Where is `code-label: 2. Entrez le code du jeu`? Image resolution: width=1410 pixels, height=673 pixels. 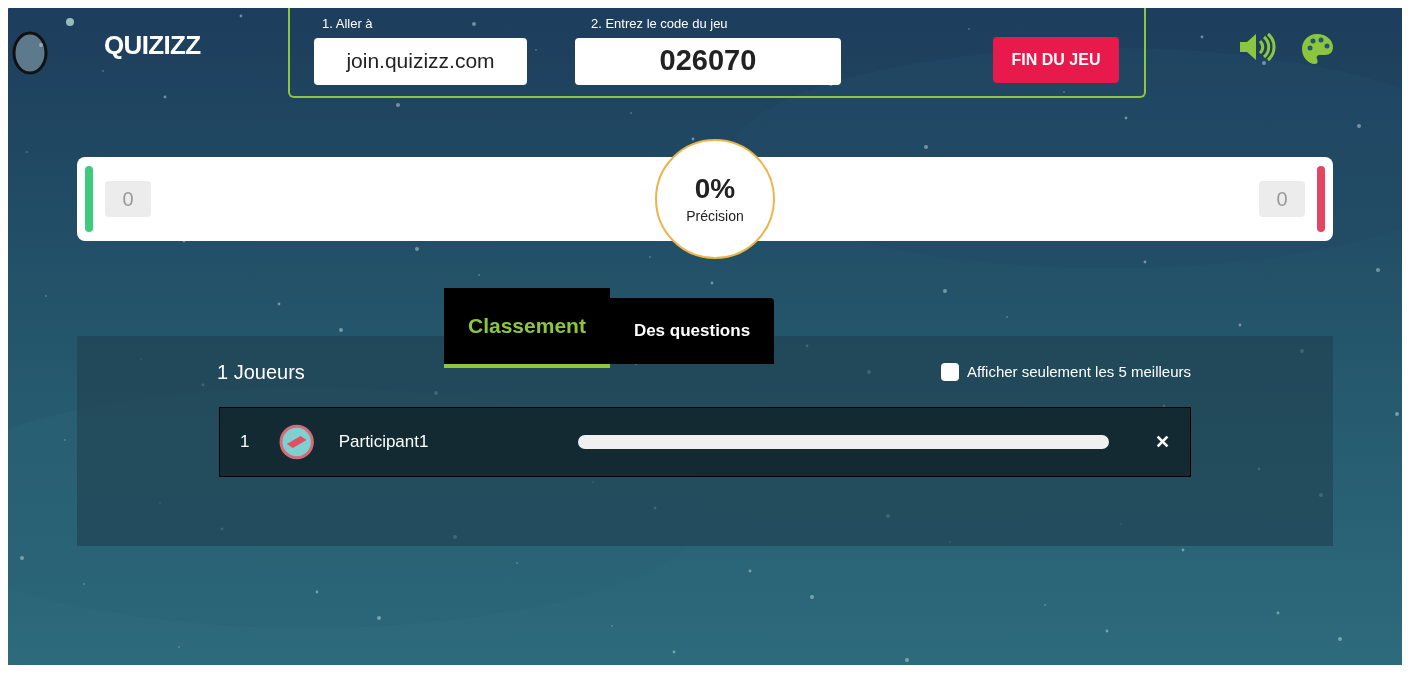 code-label: 2. Entrez le code du jeu is located at coordinates (660, 24).